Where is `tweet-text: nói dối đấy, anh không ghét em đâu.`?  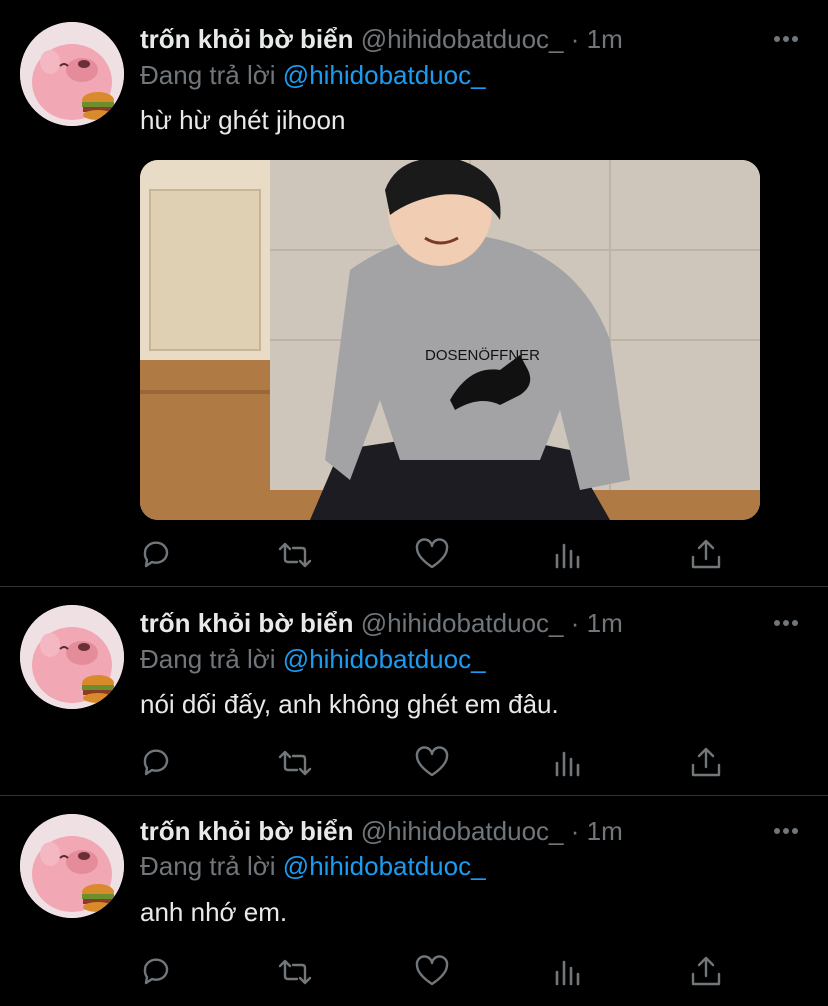 tweet-text: nói dối đấy, anh không ghét em đâu. is located at coordinates (349, 704).